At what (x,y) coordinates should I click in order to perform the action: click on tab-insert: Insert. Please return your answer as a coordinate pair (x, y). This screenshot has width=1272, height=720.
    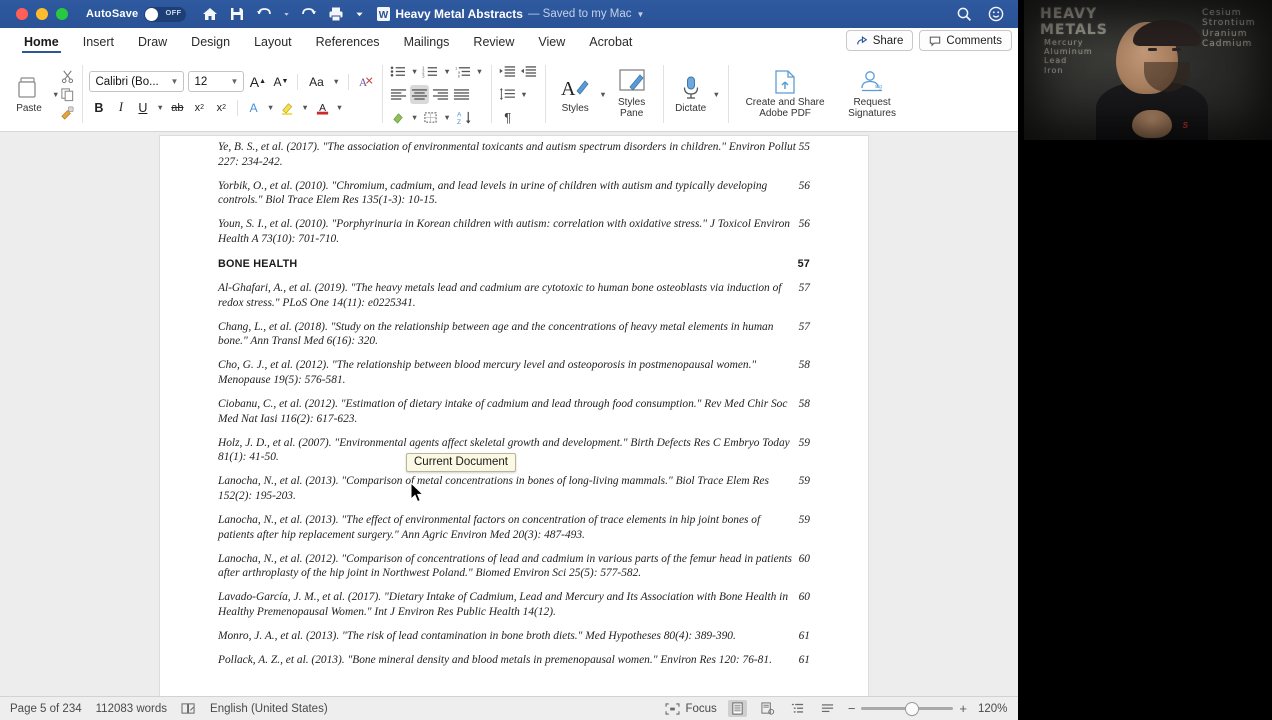
    Looking at the image, I should click on (98, 43).